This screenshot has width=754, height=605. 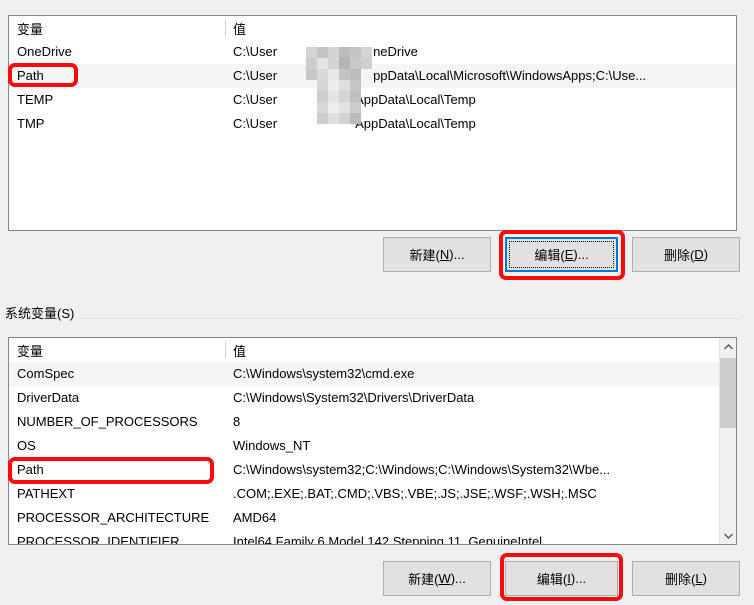 I want to click on new-user-label-key: N, so click(x=444, y=254).